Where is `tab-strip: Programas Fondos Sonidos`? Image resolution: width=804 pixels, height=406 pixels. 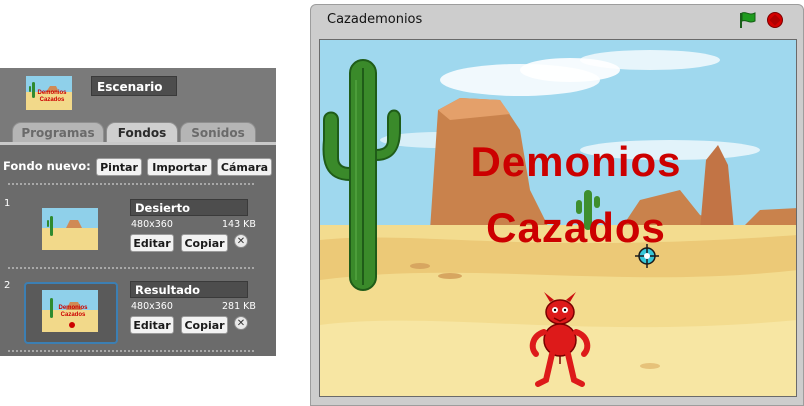 tab-strip: Programas Fondos Sonidos is located at coordinates (138, 131).